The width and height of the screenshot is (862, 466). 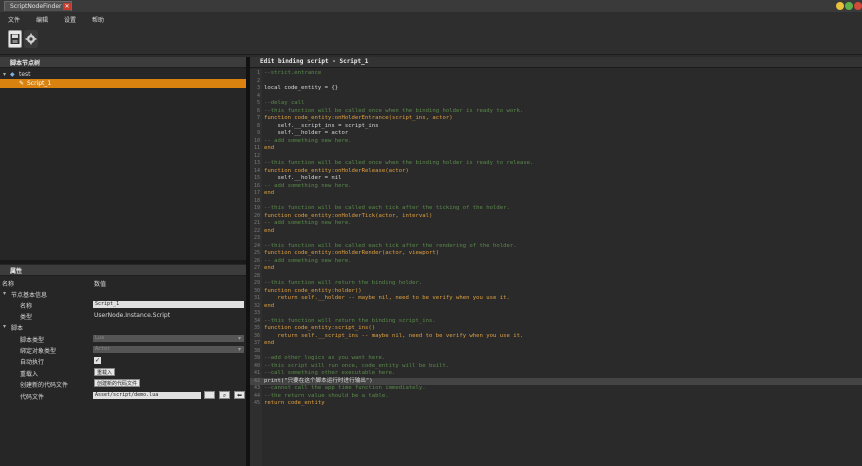 What do you see at coordinates (123, 74) in the screenshot?
I see `tree-item-root: ▾ ◆ test` at bounding box center [123, 74].